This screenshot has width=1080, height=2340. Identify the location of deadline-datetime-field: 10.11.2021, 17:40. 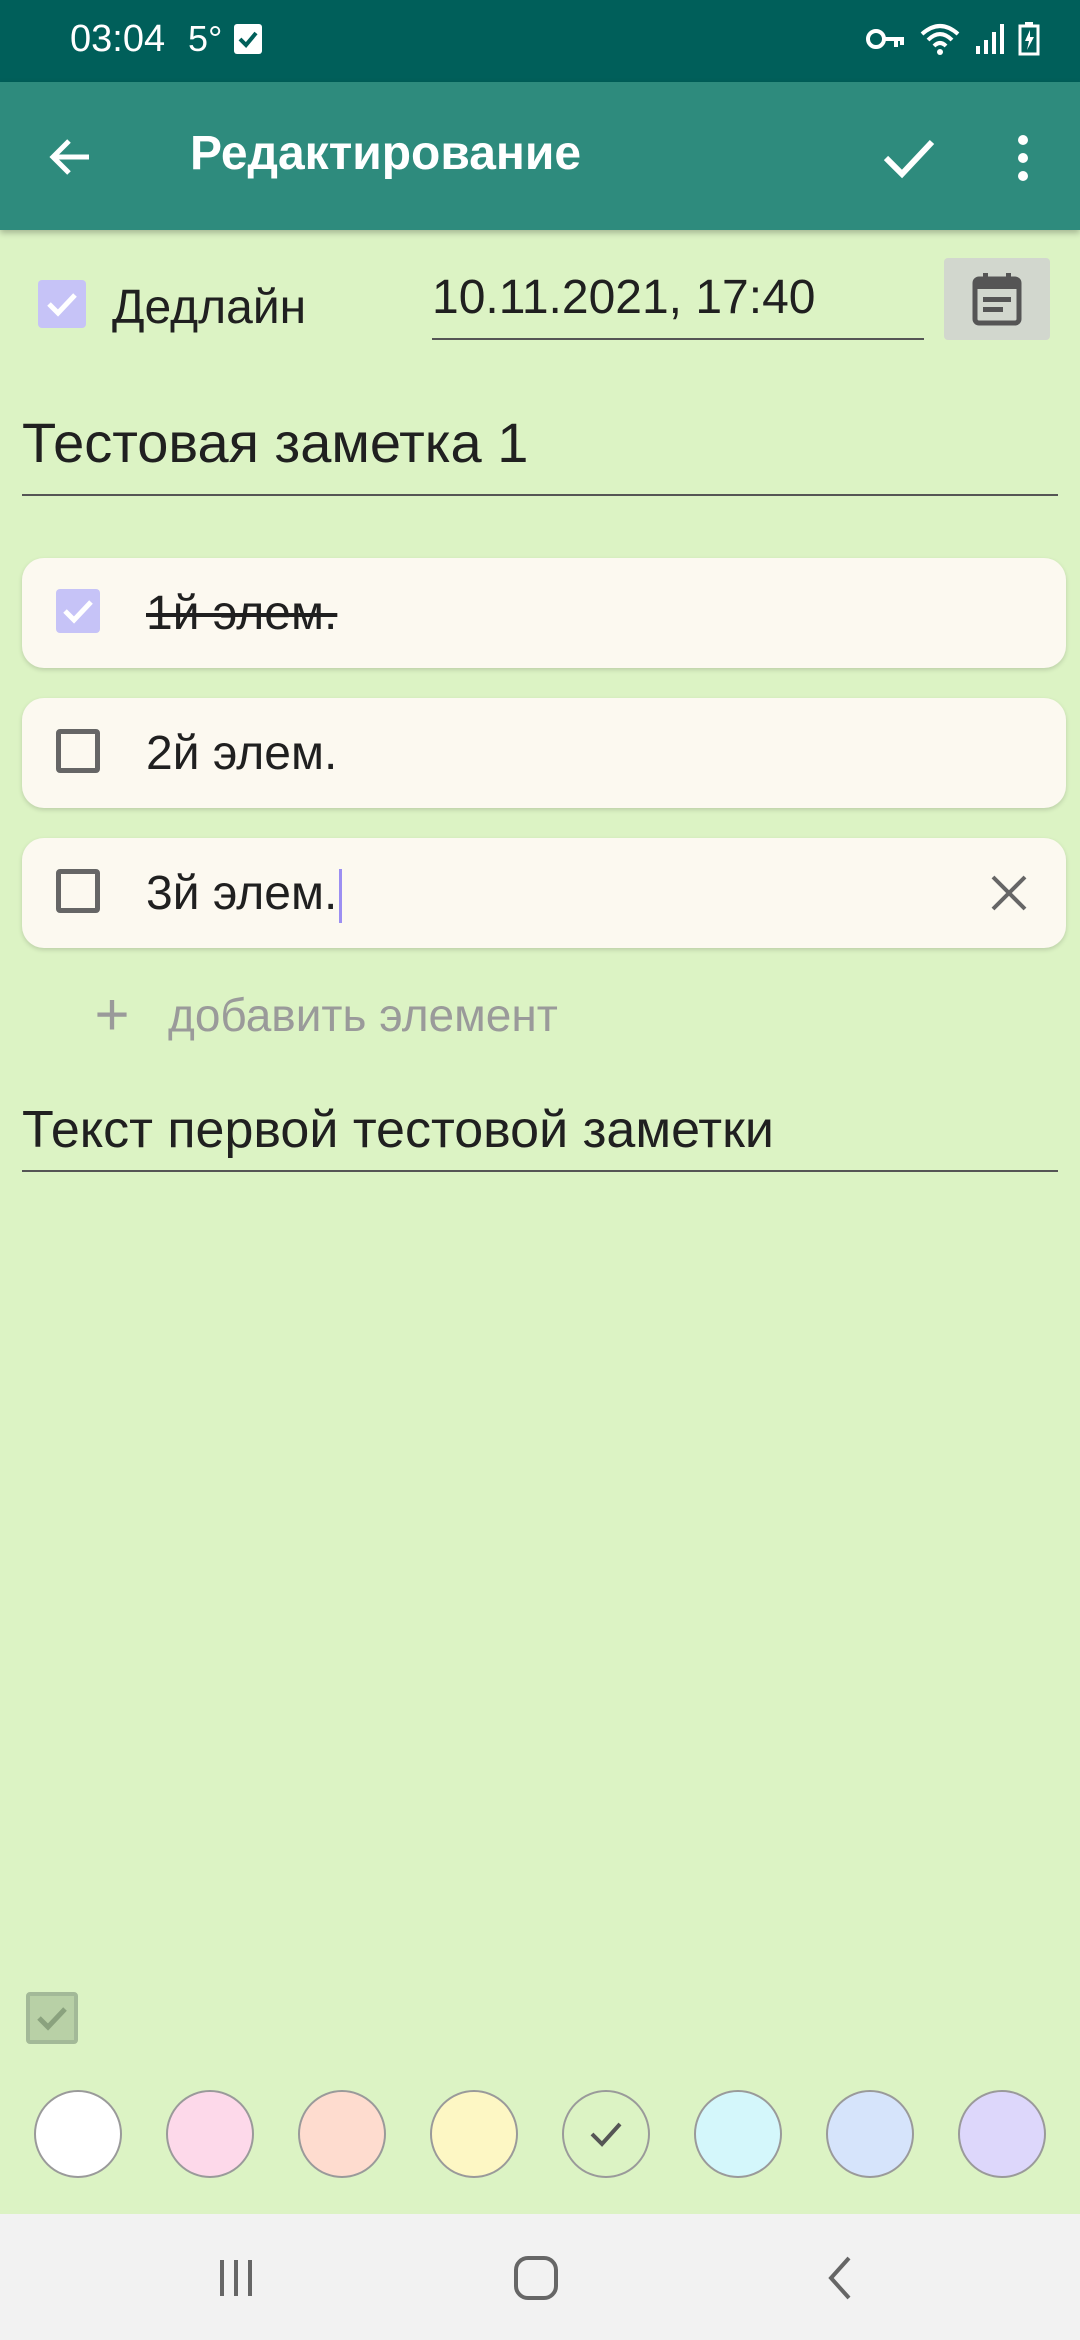
(678, 305).